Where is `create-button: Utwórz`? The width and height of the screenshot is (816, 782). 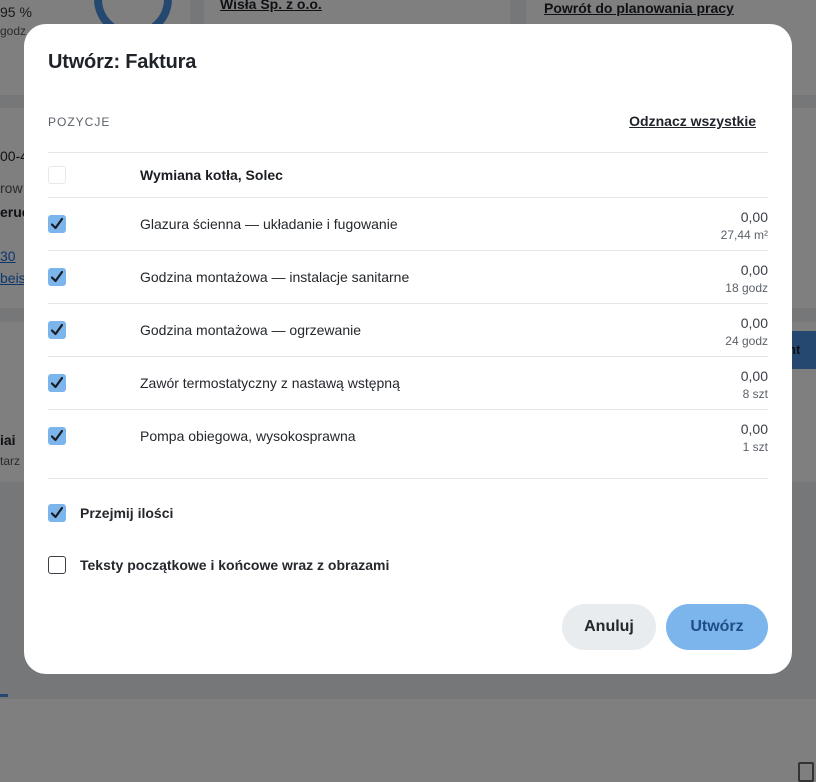 create-button: Utwórz is located at coordinates (717, 627).